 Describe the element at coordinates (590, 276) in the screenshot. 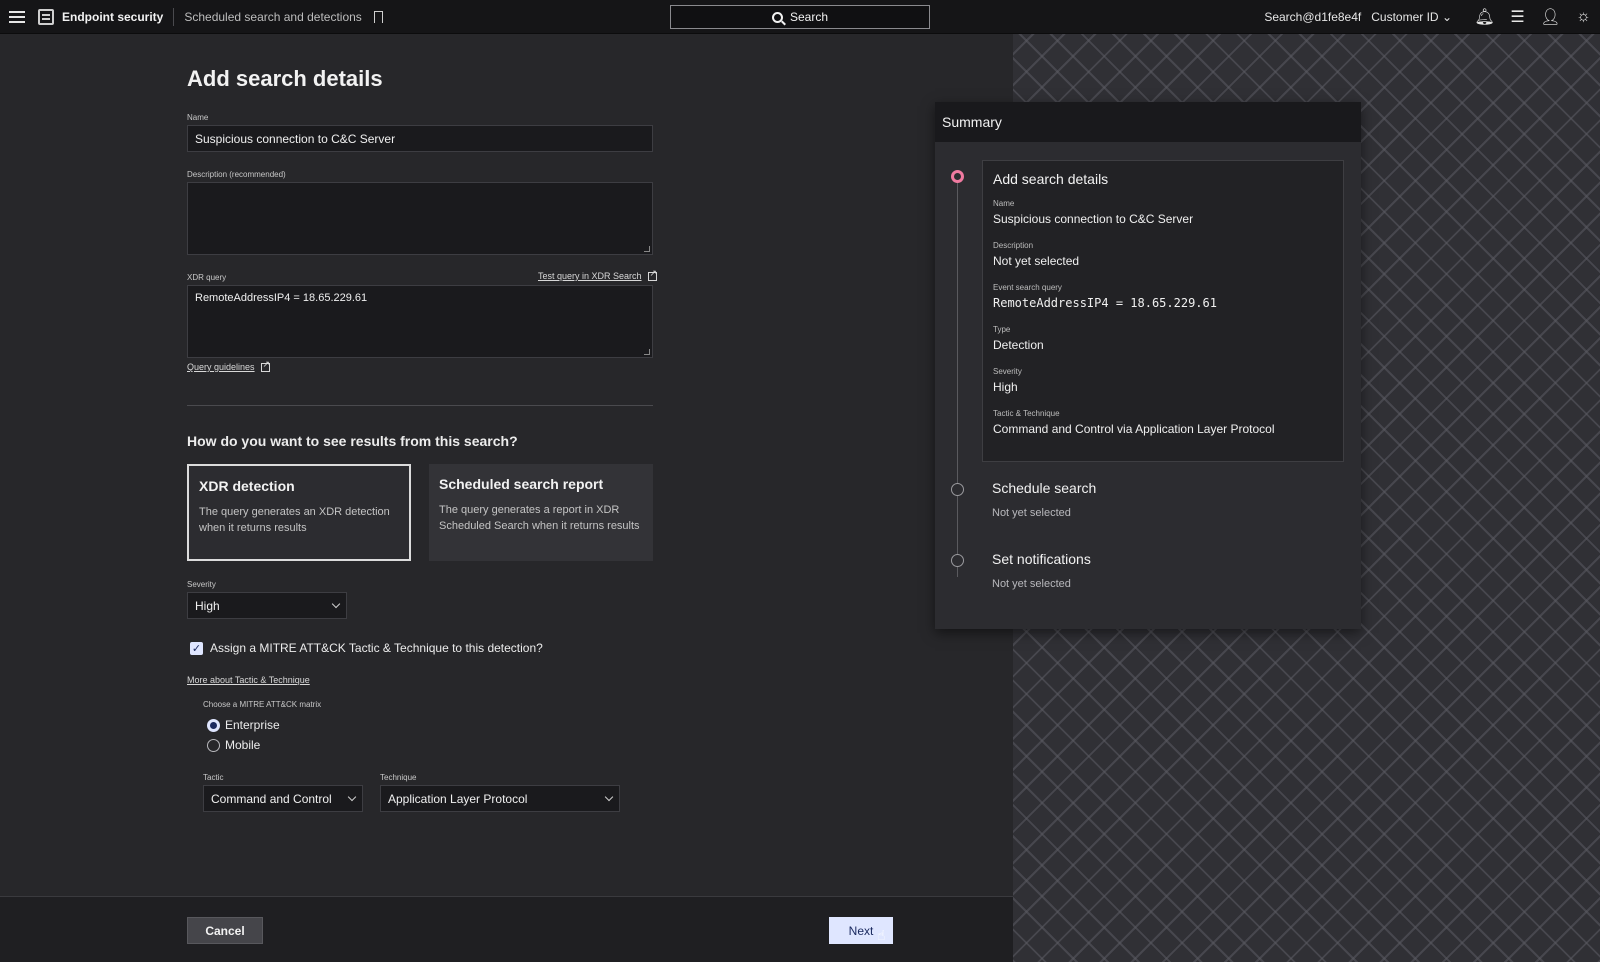

I see `test-query-link-label: Test query in XDR Search` at that location.